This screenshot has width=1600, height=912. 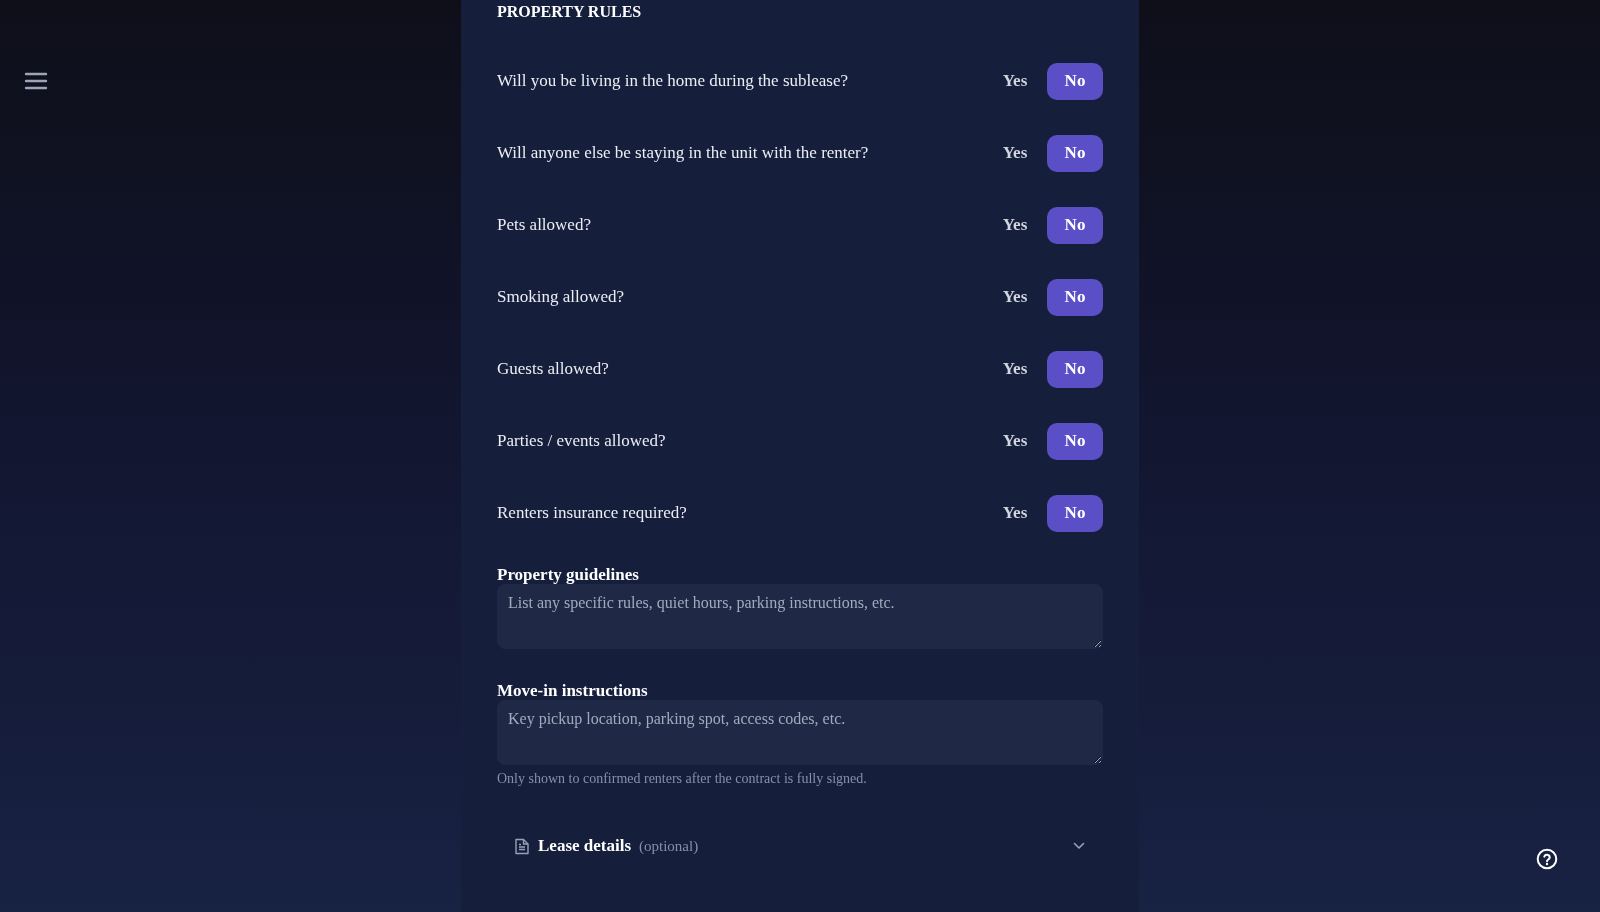 What do you see at coordinates (682, 779) in the screenshot?
I see `help-text: Only shown to confirmed renters after the contract is fully signed.` at bounding box center [682, 779].